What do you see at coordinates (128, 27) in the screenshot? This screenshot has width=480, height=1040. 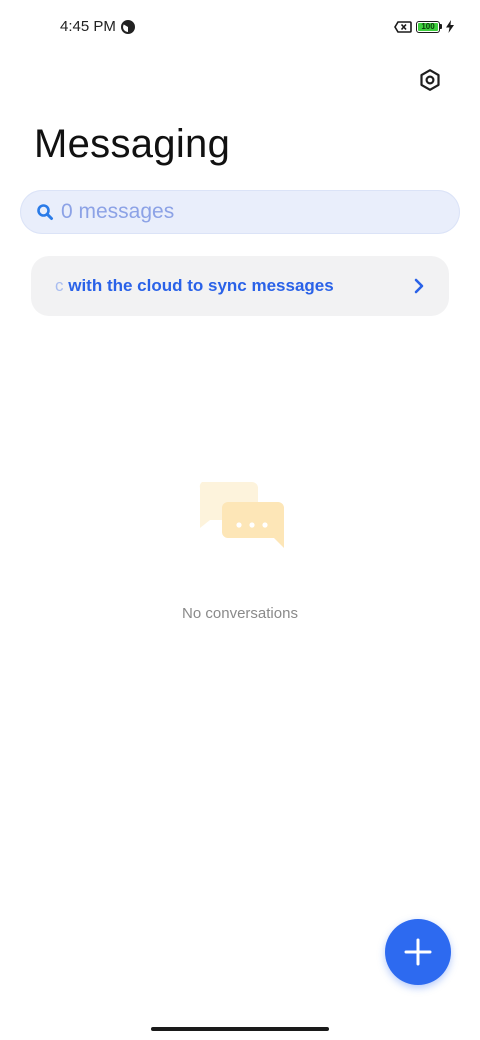 I see `data-saver-icon` at bounding box center [128, 27].